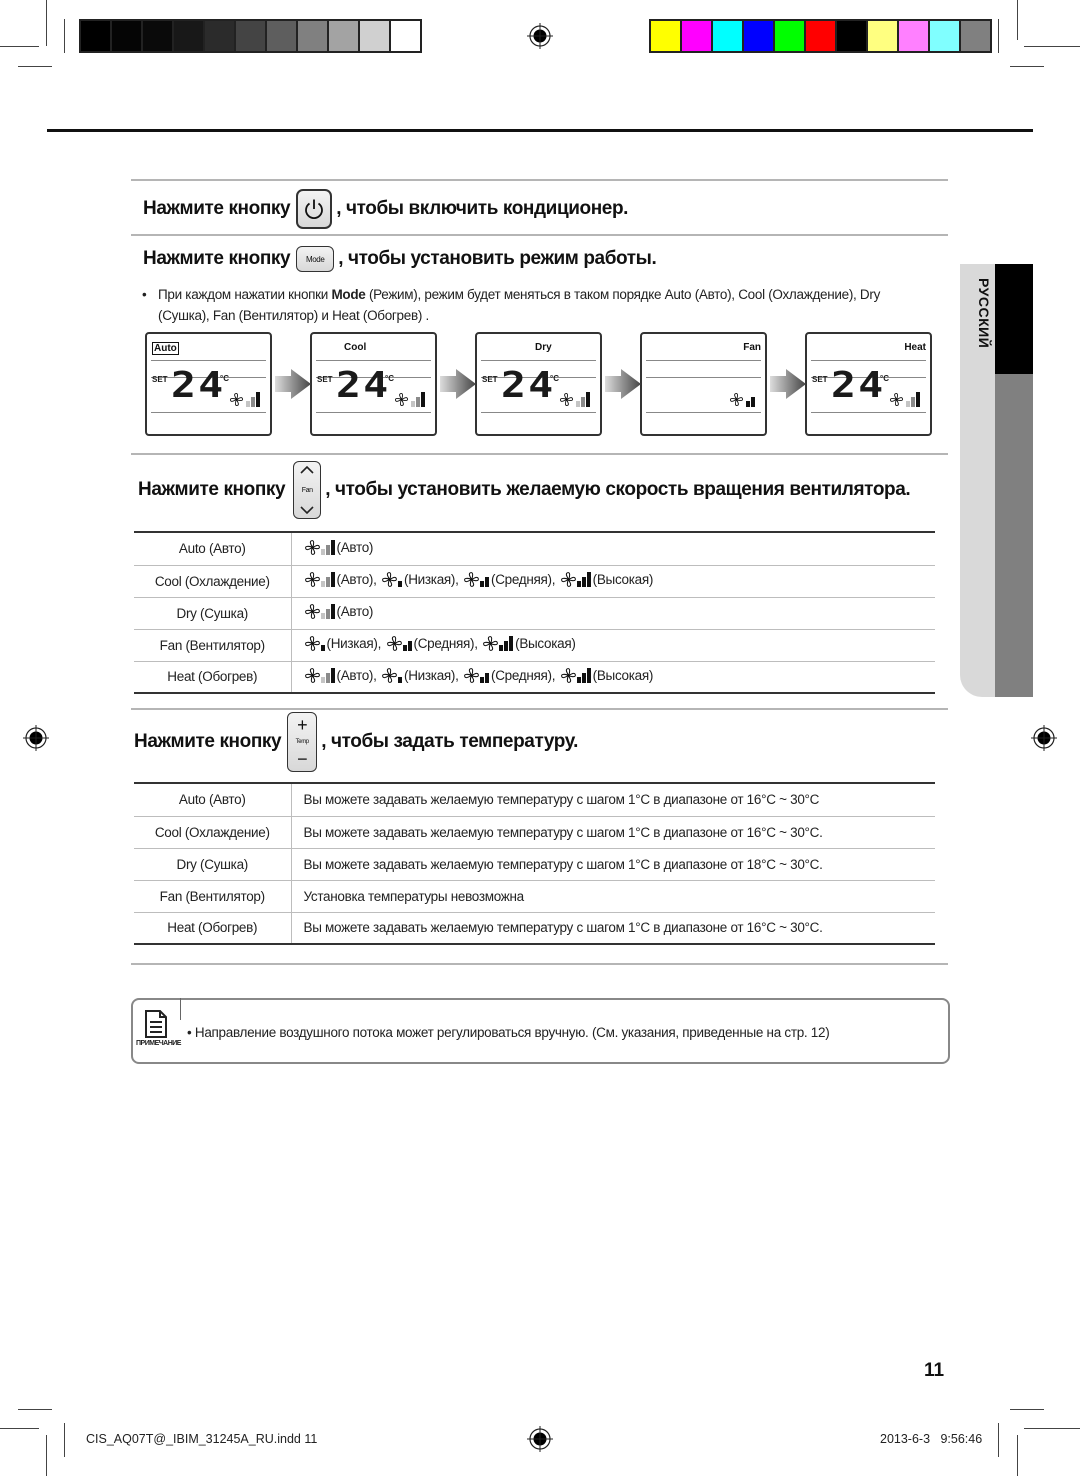 Image resolution: width=1080 pixels, height=1476 pixels. Describe the element at coordinates (613, 613) in the screenshot. I see `speed-cell: (Авто)` at that location.